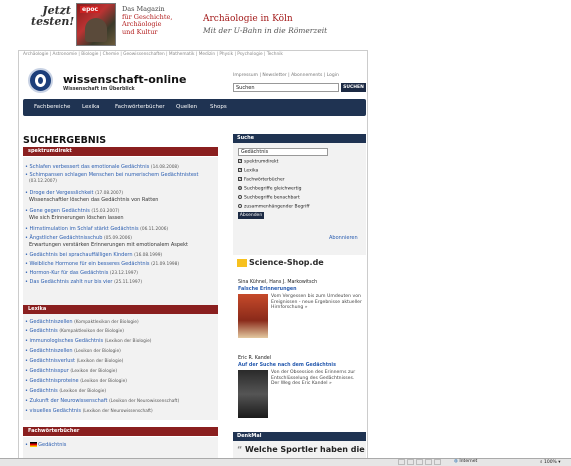  Describe the element at coordinates (140, 31) in the screenshot. I see `ad-line-4: und Kultur` at that location.